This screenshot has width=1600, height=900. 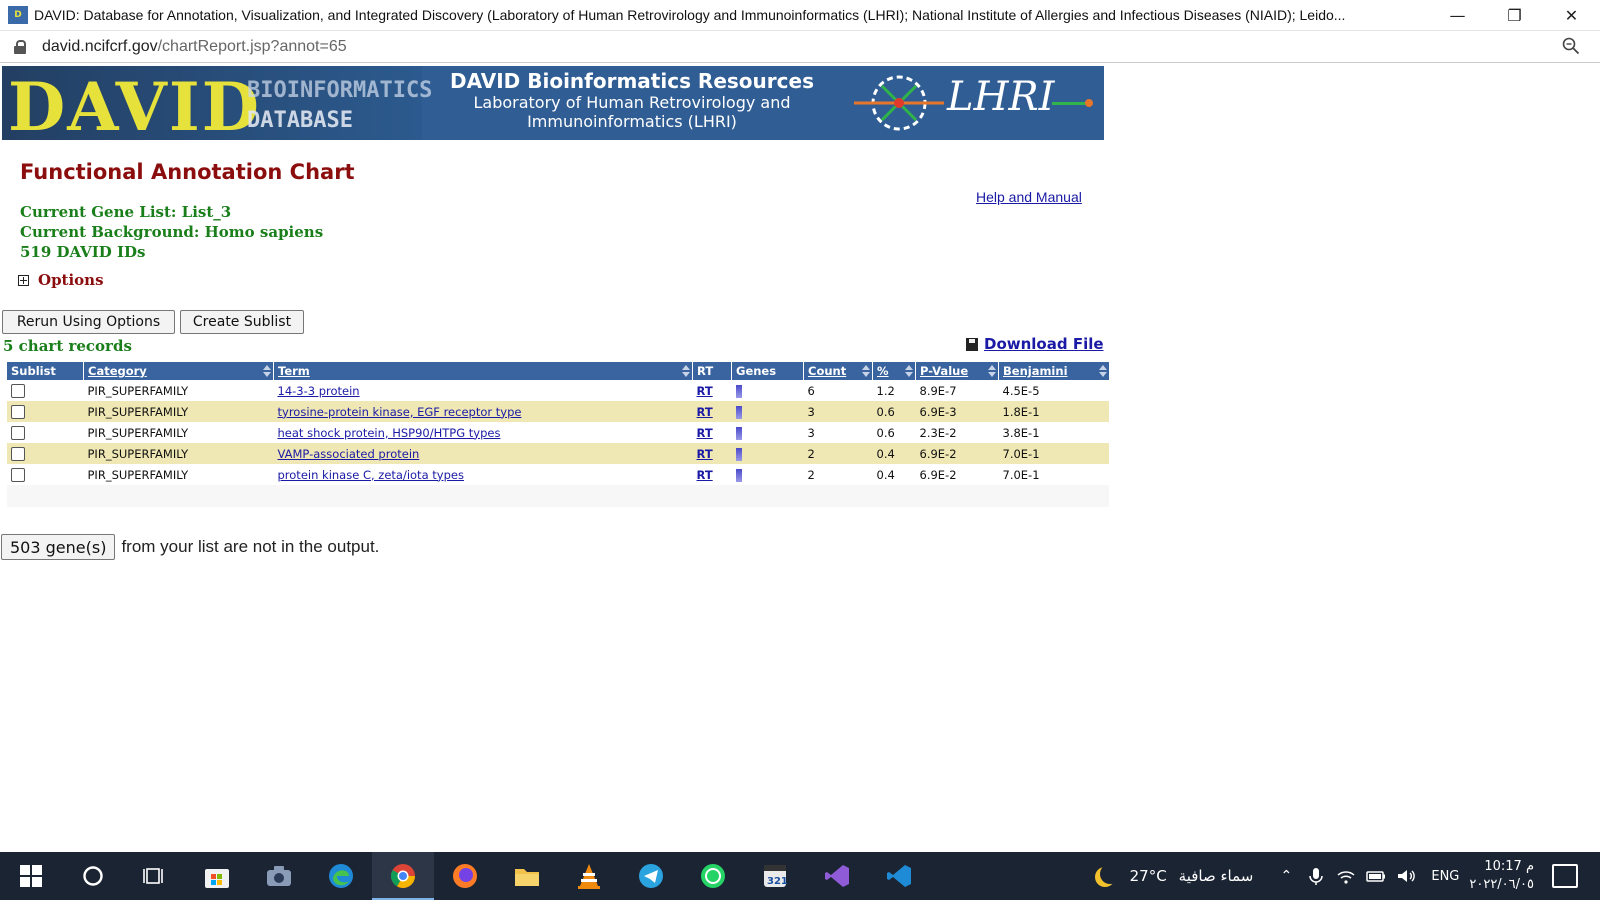 What do you see at coordinates (1286, 876) in the screenshot?
I see `show-hidden-icons-chevron-icon: ⌃` at bounding box center [1286, 876].